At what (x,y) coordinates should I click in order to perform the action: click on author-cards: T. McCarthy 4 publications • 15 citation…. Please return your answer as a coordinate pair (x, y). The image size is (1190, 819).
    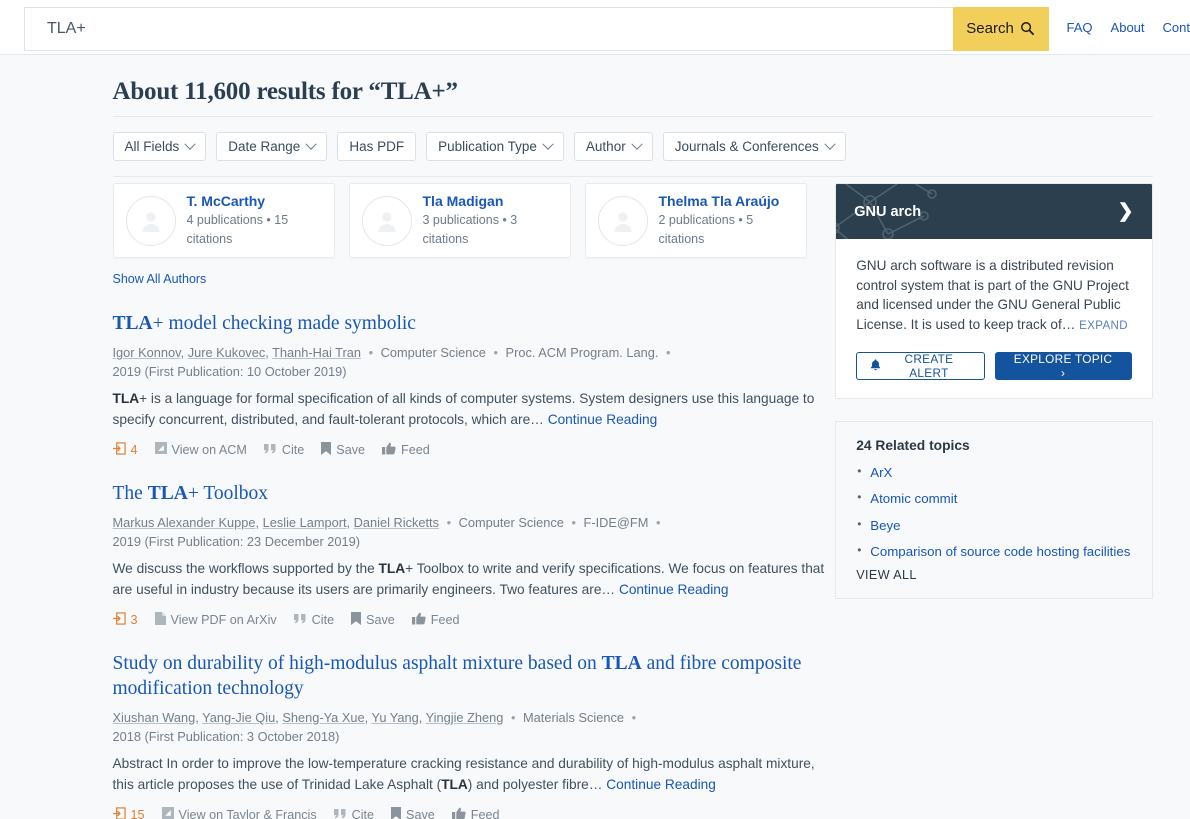
    Looking at the image, I should click on (469, 220).